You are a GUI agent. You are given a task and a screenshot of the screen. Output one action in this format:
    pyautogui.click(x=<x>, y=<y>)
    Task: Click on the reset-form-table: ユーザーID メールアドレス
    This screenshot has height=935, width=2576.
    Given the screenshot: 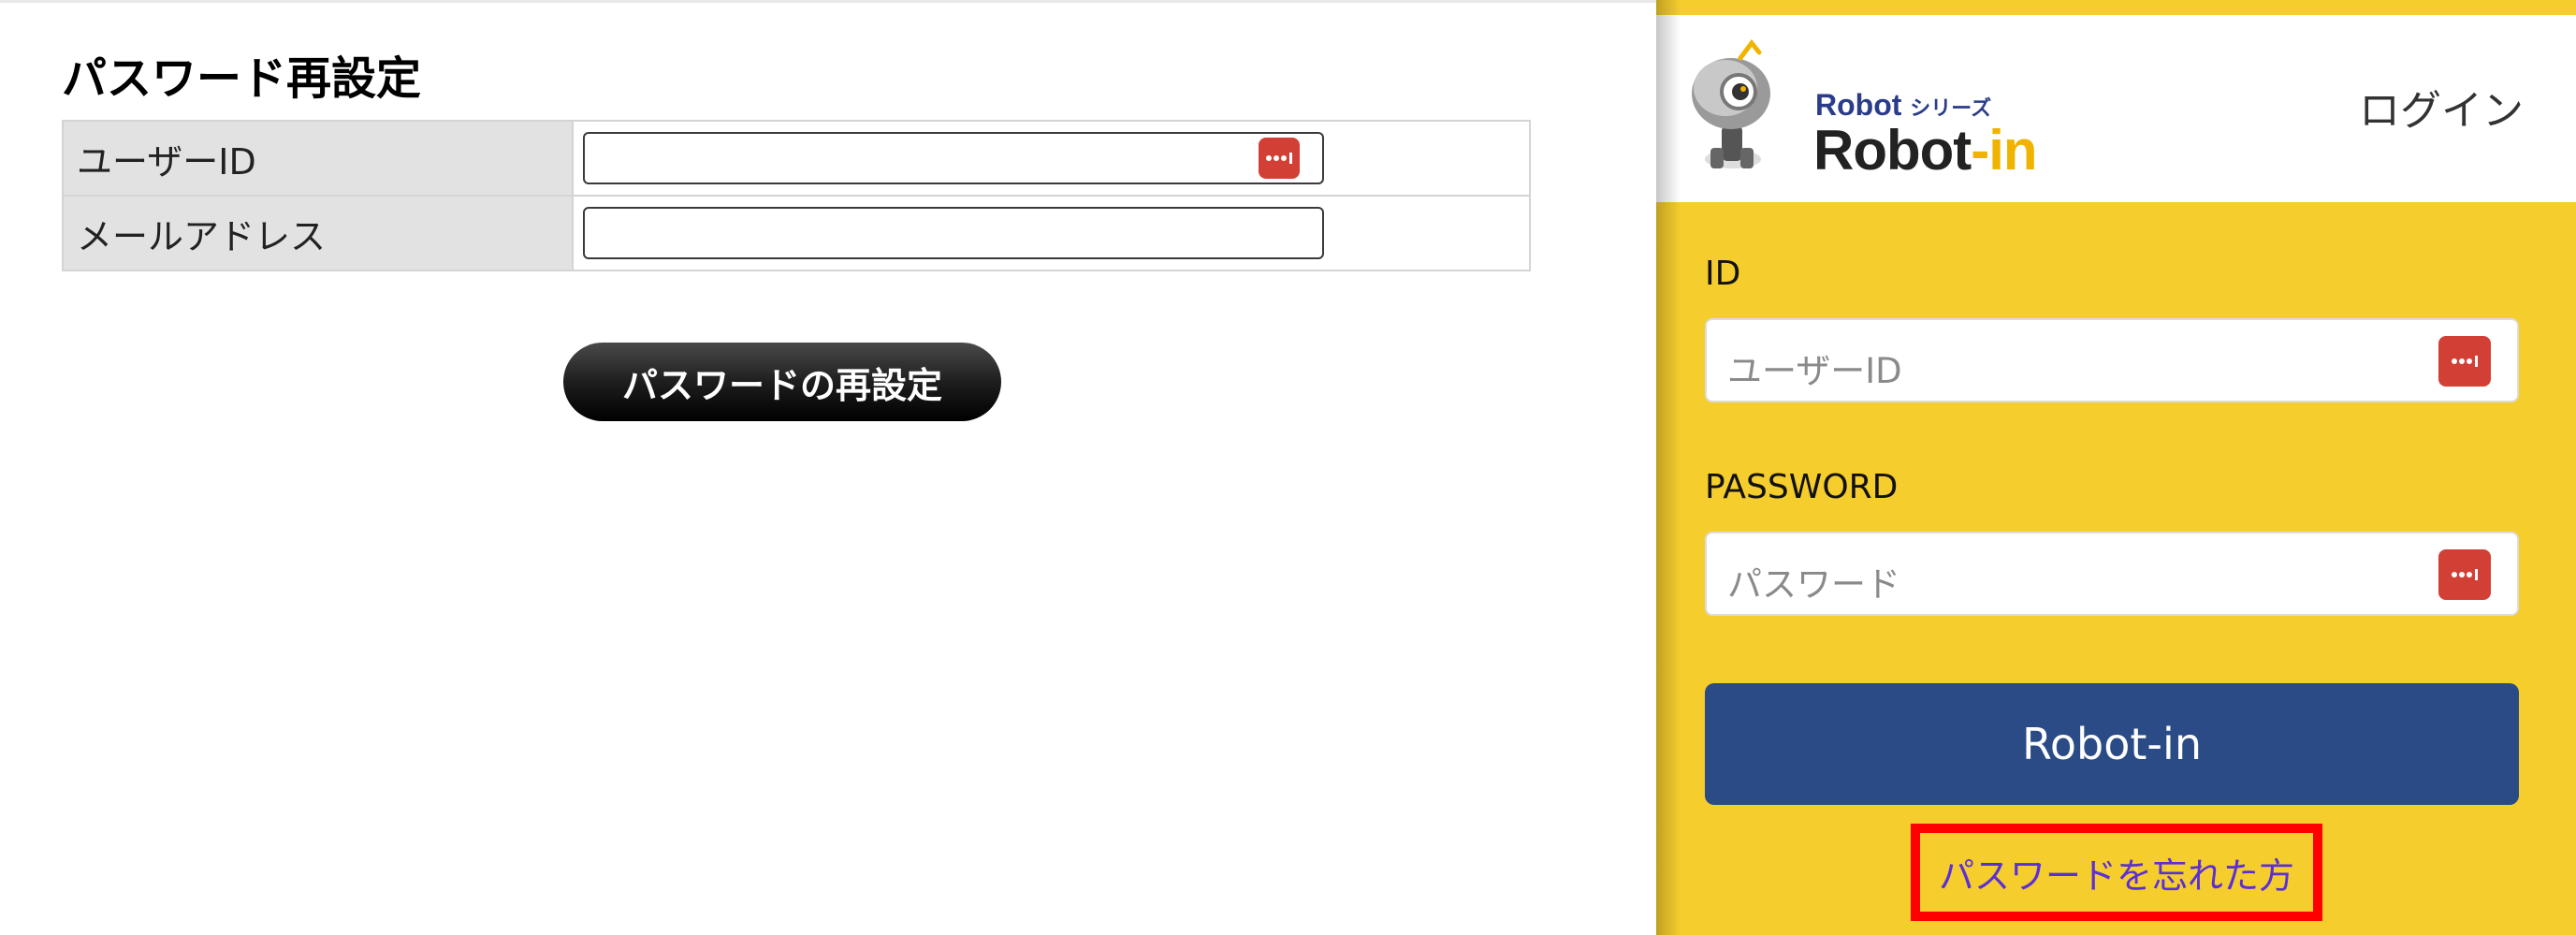 What is the action you would take?
    pyautogui.click(x=796, y=195)
    